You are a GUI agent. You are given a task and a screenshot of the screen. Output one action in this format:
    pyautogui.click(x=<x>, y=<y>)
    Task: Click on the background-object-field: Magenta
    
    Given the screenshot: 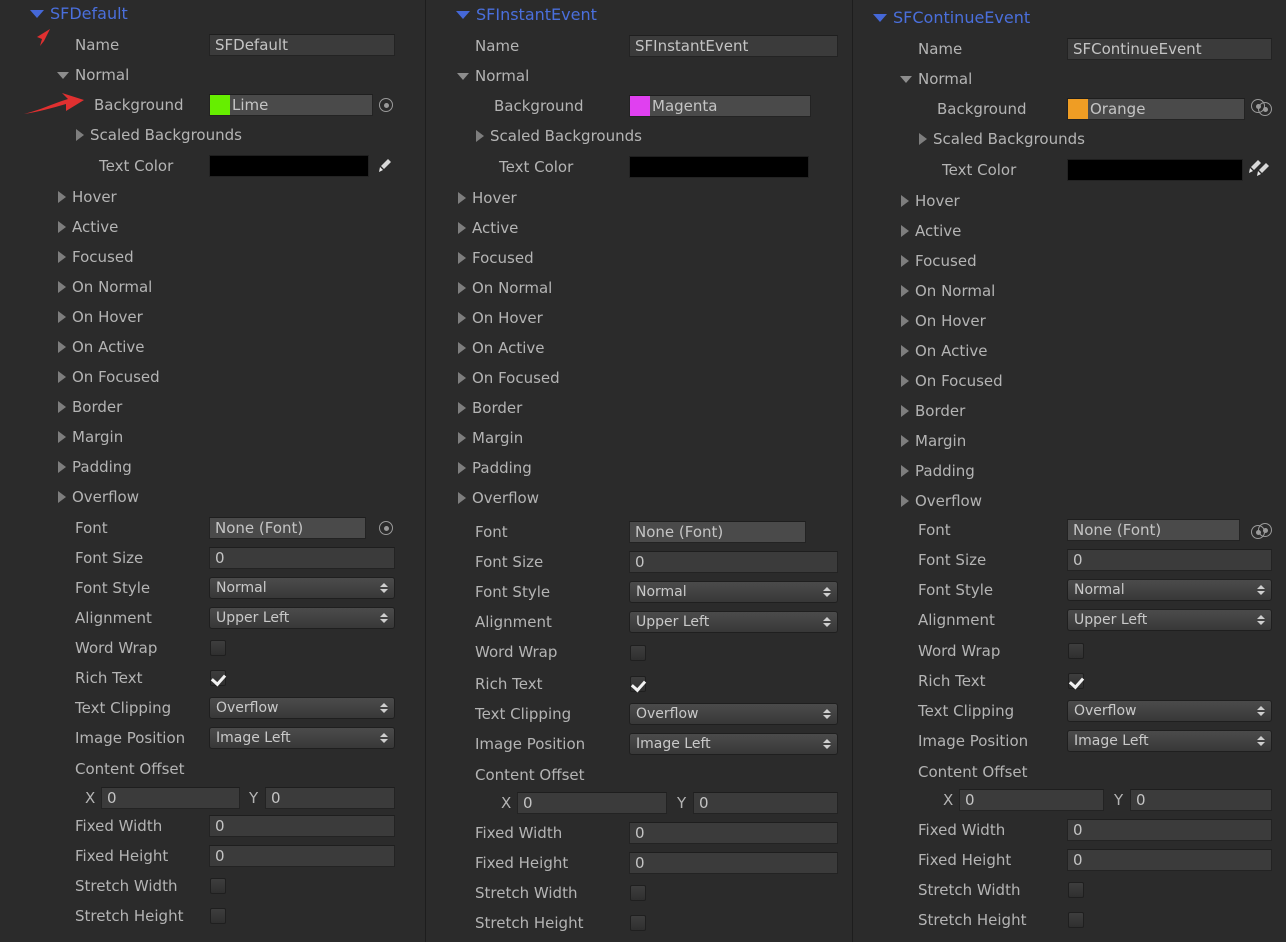 What is the action you would take?
    pyautogui.click(x=720, y=106)
    